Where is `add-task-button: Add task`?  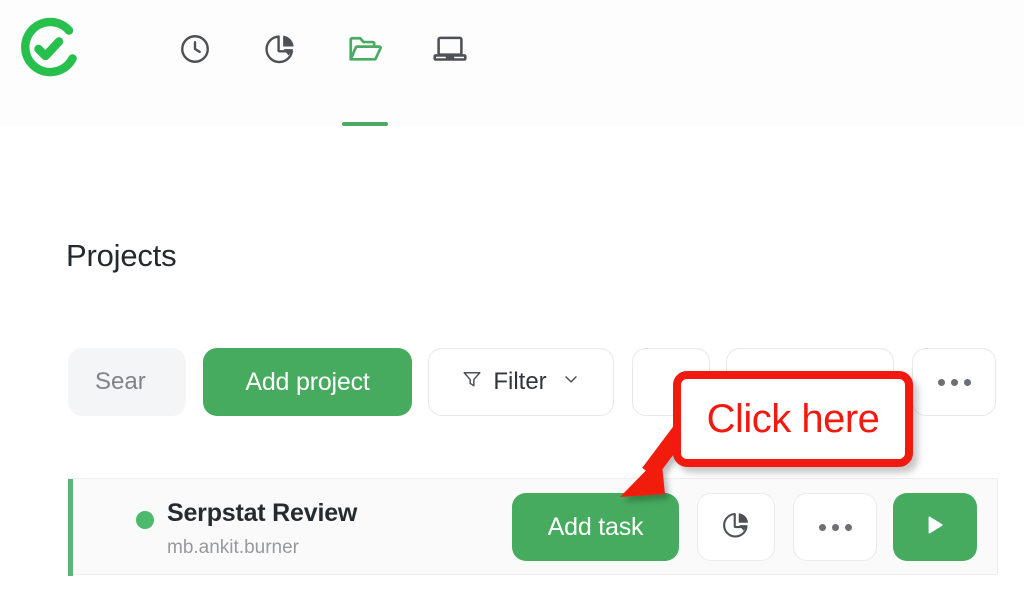
add-task-button: Add task is located at coordinates (595, 527).